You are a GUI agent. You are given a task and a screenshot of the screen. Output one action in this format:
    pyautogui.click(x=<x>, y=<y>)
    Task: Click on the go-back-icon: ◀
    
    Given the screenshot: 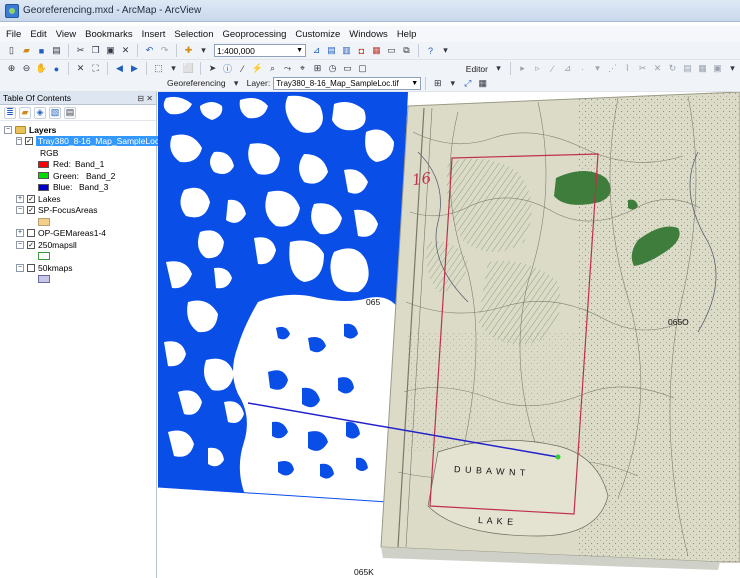 What is the action you would take?
    pyautogui.click(x=119, y=68)
    